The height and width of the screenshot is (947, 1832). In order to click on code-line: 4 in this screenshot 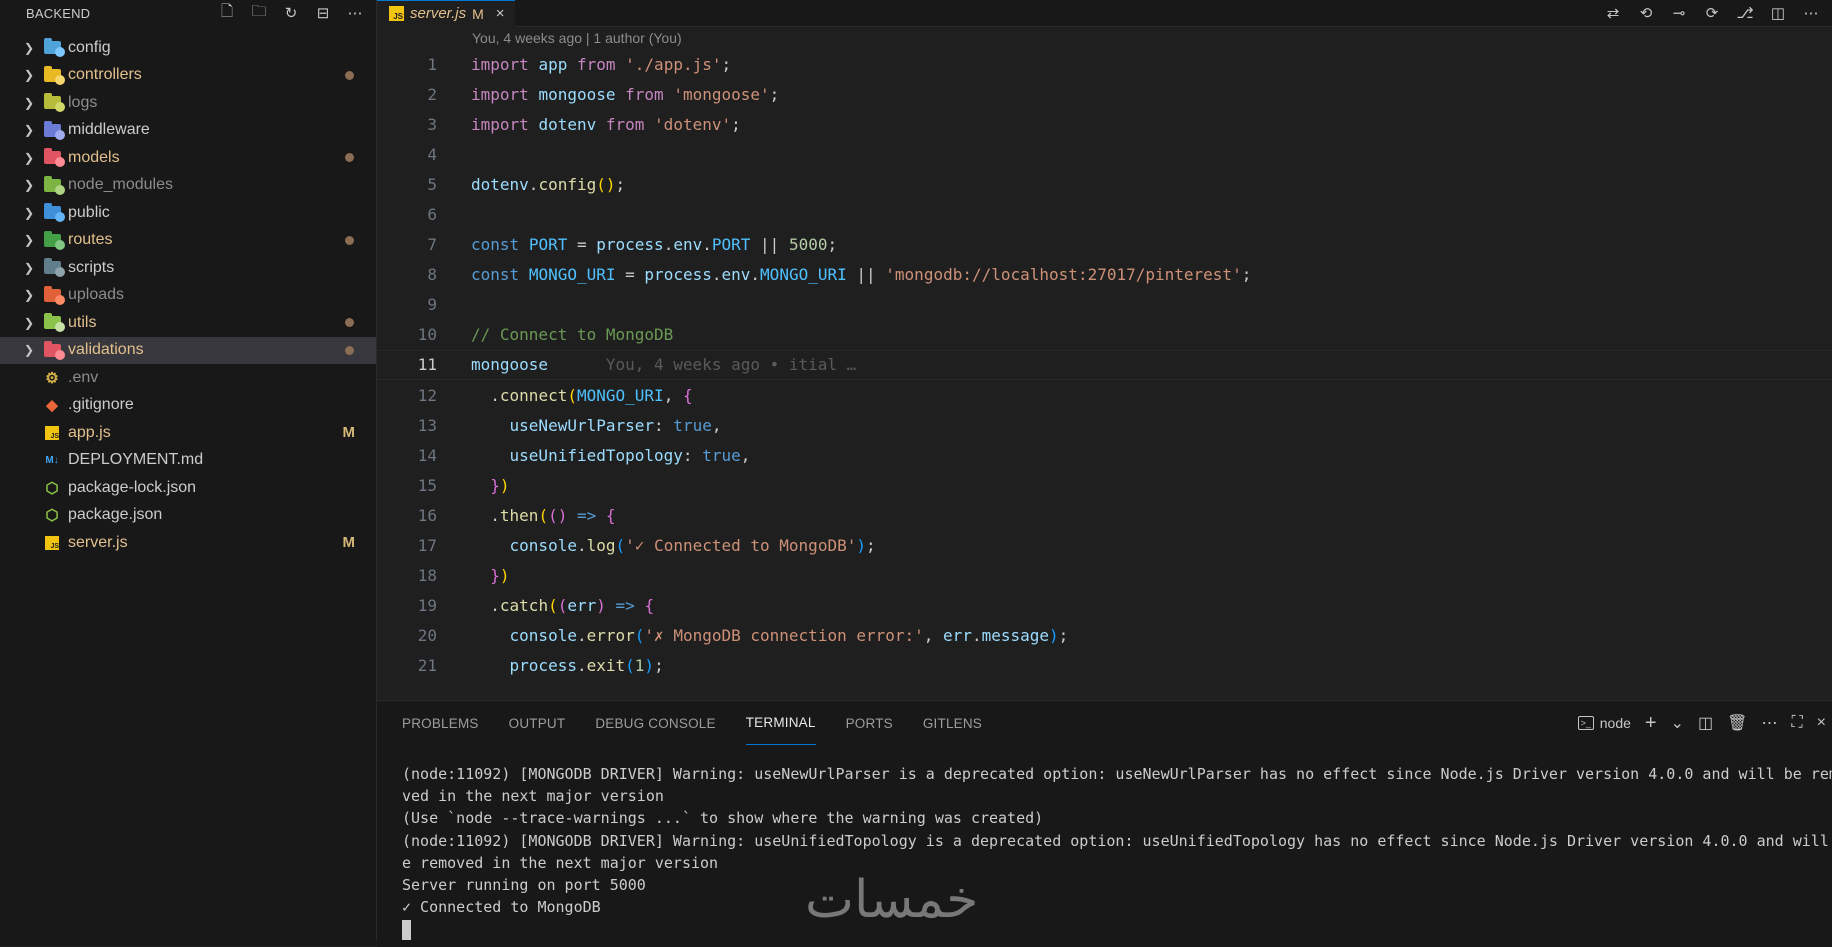, I will do `click(1104, 154)`.